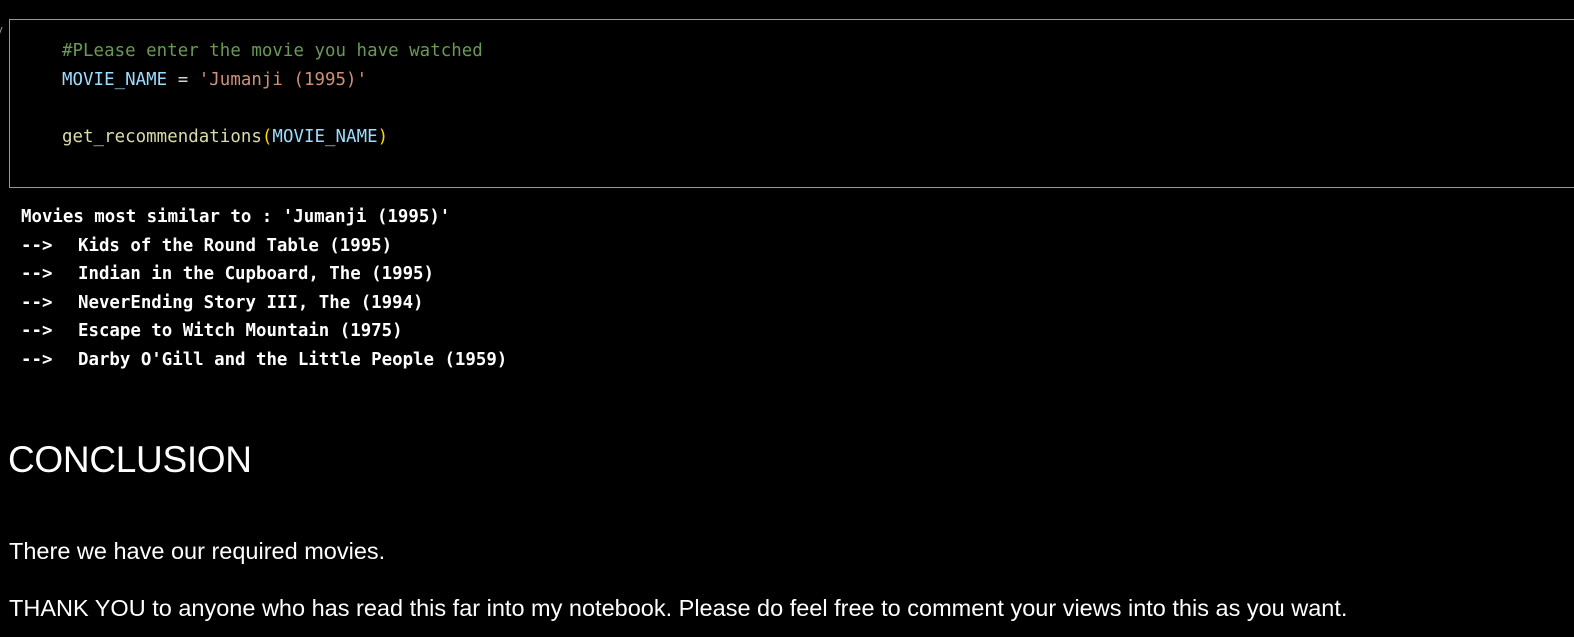 The height and width of the screenshot is (637, 1574). What do you see at coordinates (283, 80) in the screenshot?
I see `code-string: 'Jumanji (1995)'` at bounding box center [283, 80].